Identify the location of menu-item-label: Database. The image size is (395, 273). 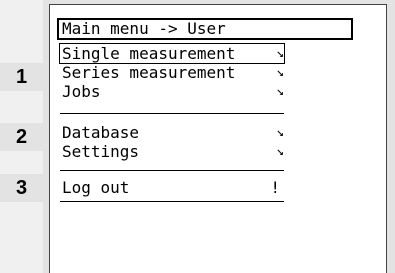
(101, 132).